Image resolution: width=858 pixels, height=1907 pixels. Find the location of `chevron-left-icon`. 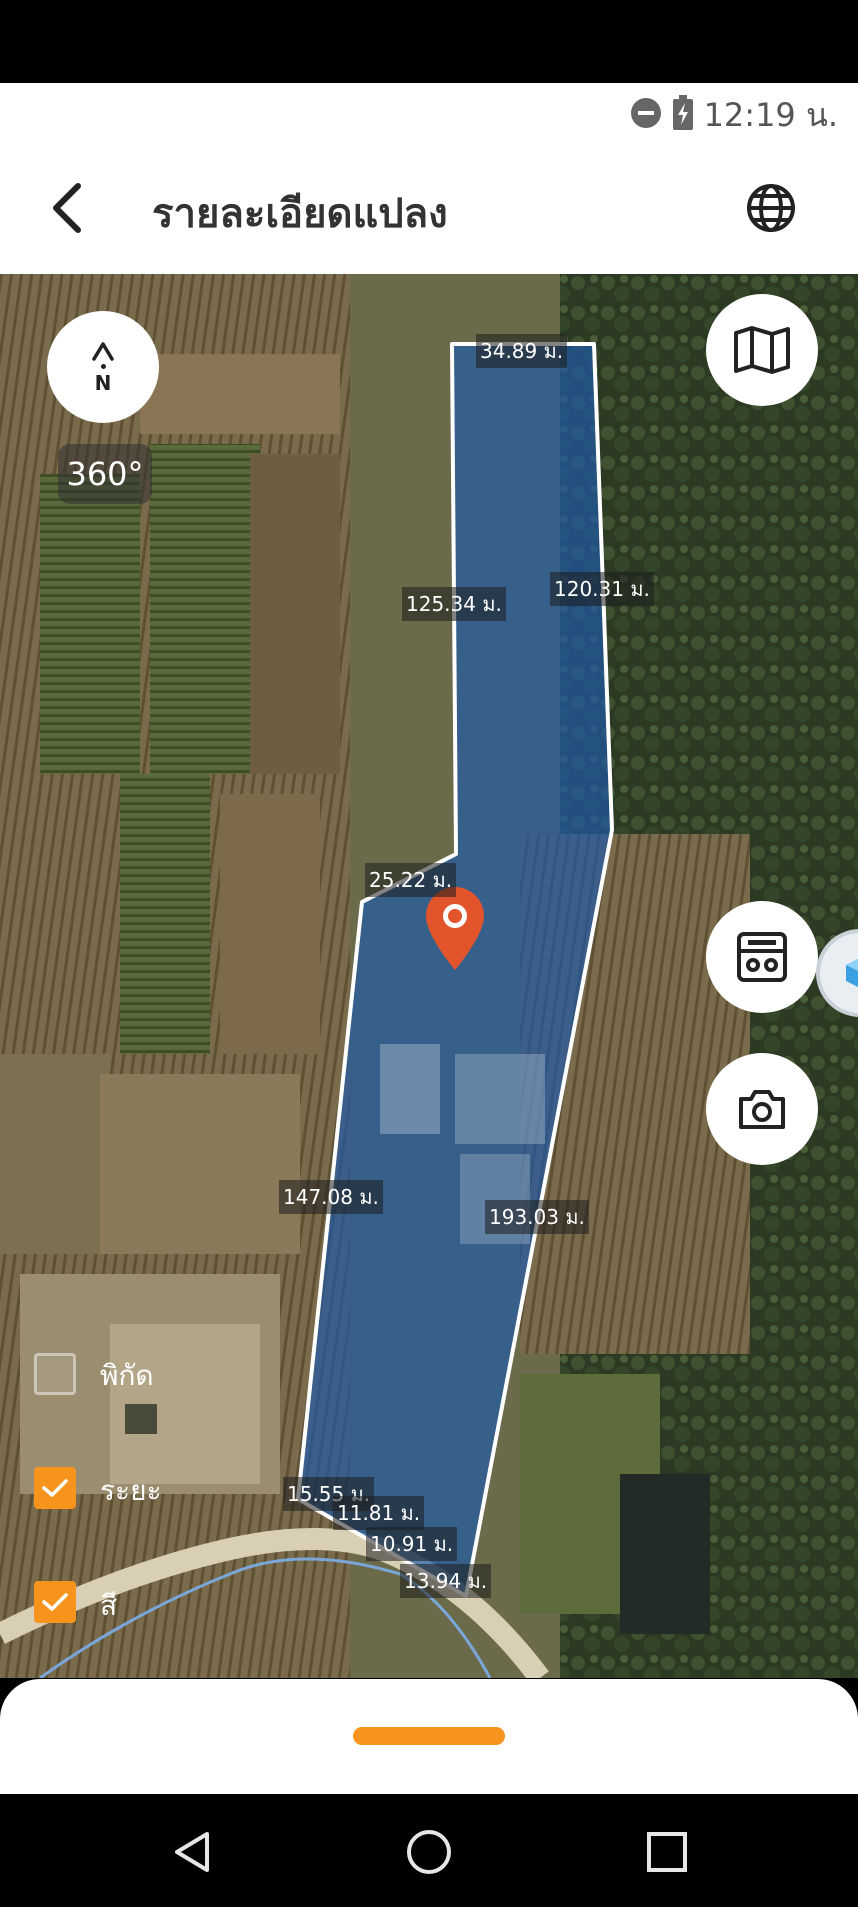

chevron-left-icon is located at coordinates (67, 208).